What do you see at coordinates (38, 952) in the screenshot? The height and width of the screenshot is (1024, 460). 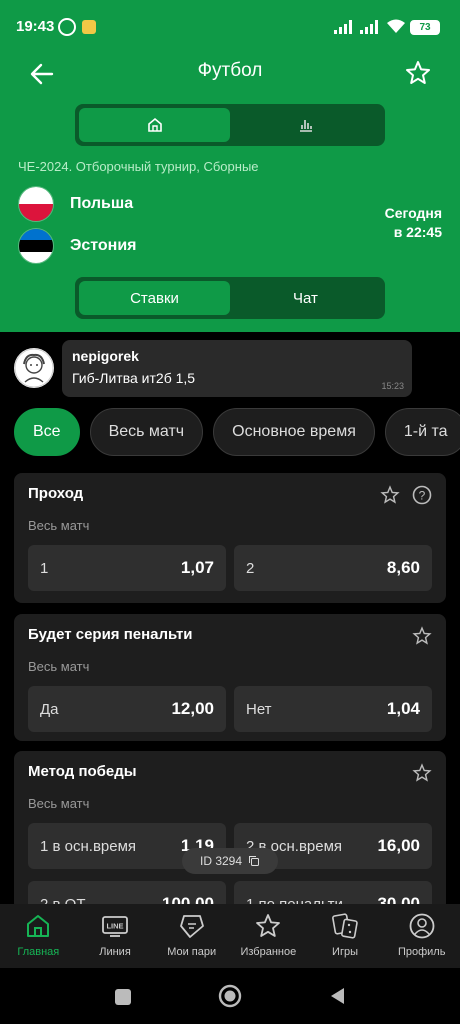 I see `nav-label: Главная` at bounding box center [38, 952].